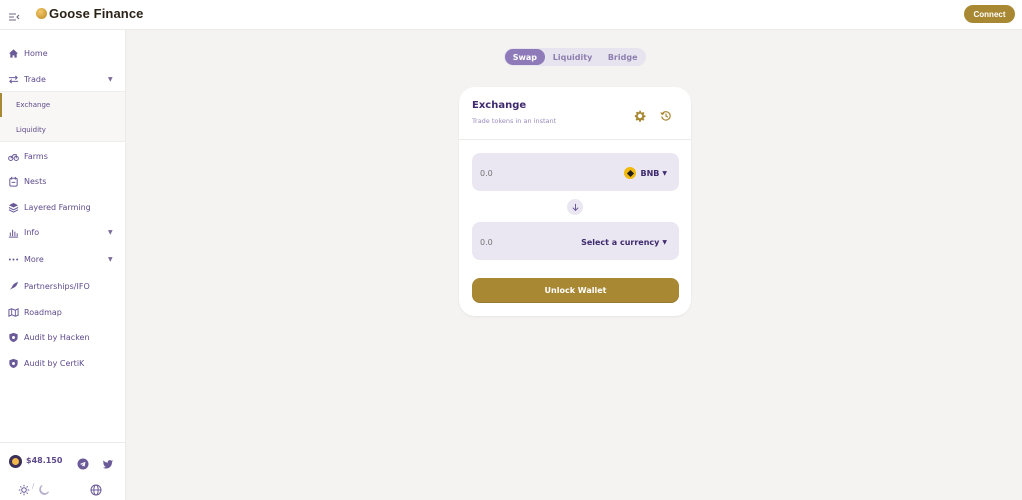 The image size is (1022, 500). Describe the element at coordinates (35, 79) in the screenshot. I see `sidebar-item-label: Trade` at that location.